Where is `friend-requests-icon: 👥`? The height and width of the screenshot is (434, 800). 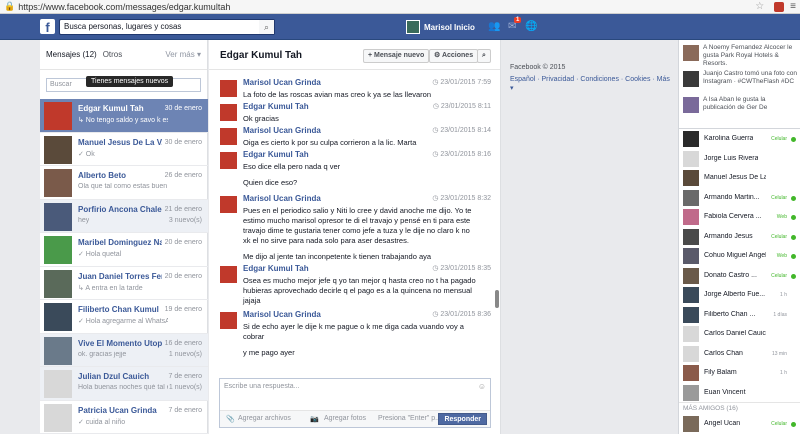 friend-requests-icon: 👥 is located at coordinates (494, 26).